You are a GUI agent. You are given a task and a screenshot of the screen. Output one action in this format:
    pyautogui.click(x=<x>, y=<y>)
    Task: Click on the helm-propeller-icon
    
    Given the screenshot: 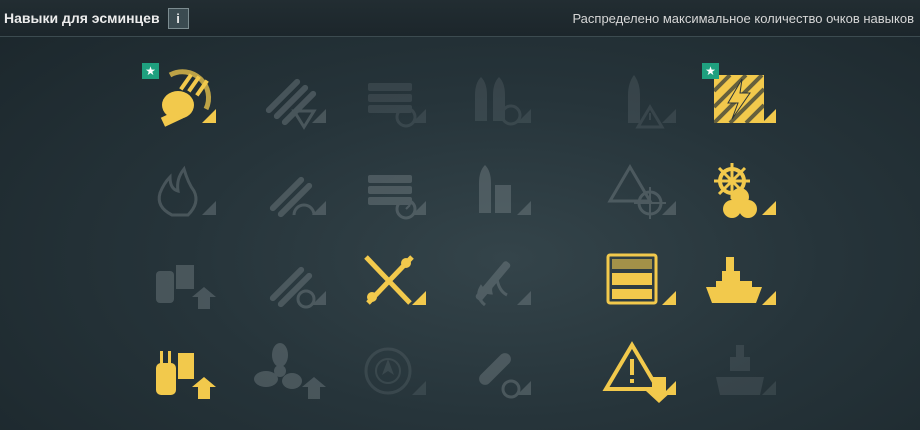 What is the action you would take?
    pyautogui.click(x=745, y=190)
    